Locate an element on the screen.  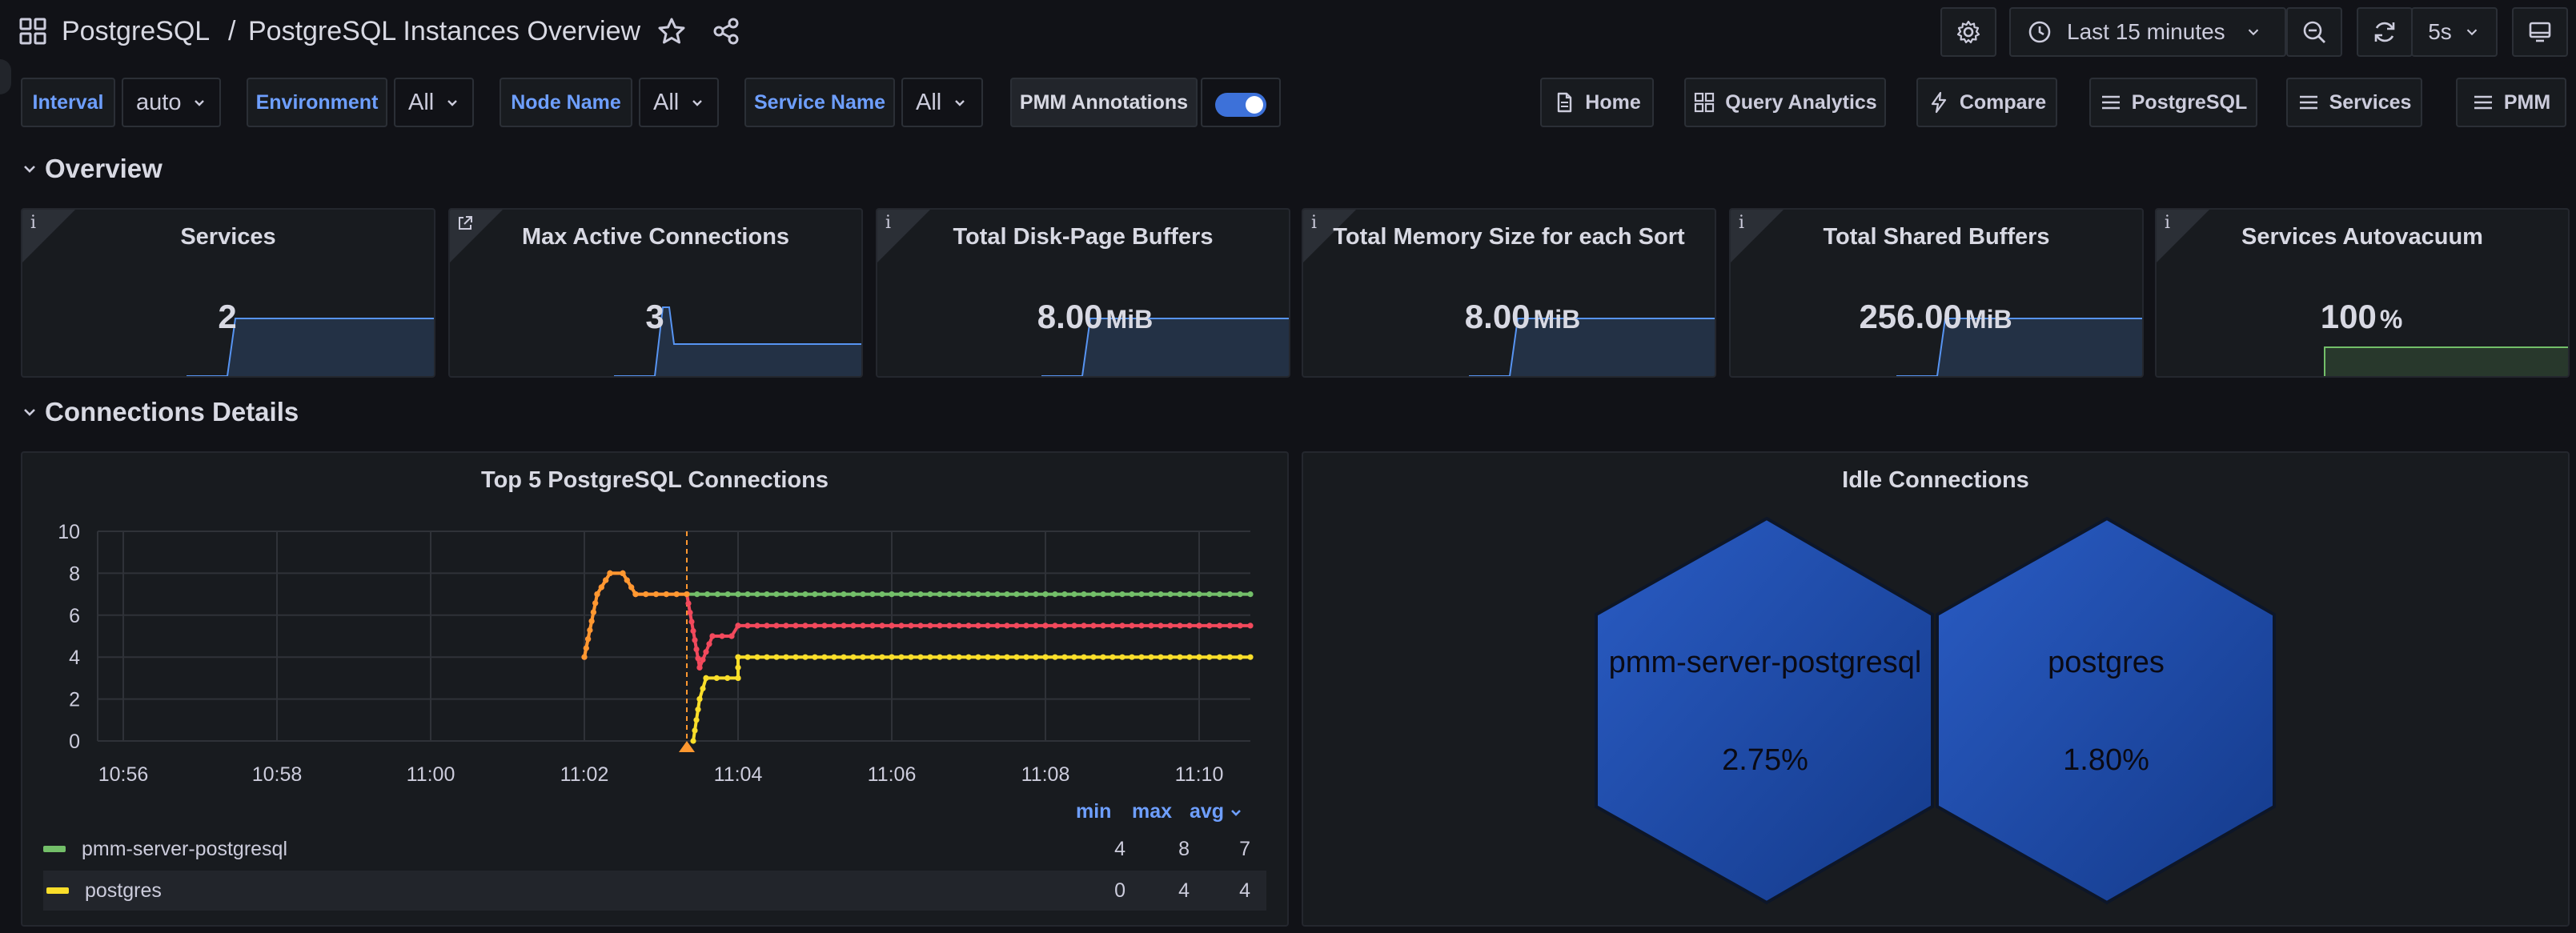
row-overview: Overview is located at coordinates (93, 169).